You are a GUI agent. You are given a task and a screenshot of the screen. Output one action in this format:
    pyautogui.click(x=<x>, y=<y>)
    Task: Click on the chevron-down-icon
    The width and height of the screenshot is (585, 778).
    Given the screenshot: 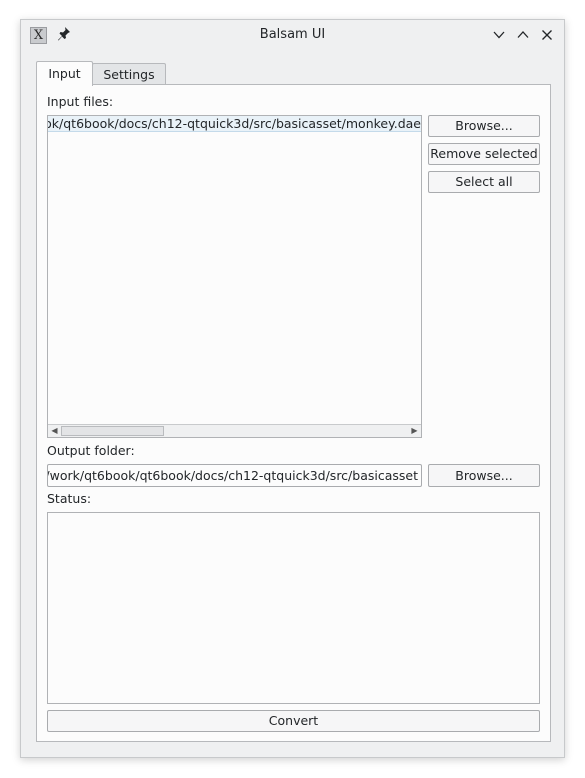 What is the action you would take?
    pyautogui.click(x=499, y=35)
    